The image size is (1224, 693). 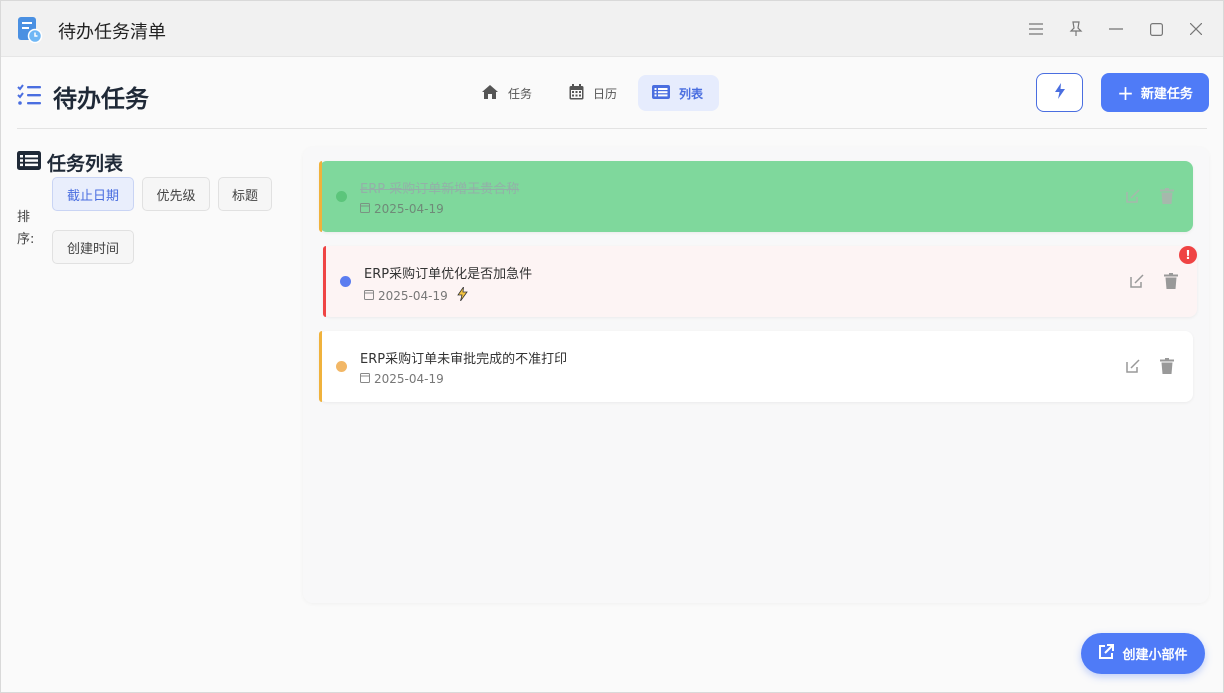 I want to click on tab-label: 任务, so click(x=520, y=93).